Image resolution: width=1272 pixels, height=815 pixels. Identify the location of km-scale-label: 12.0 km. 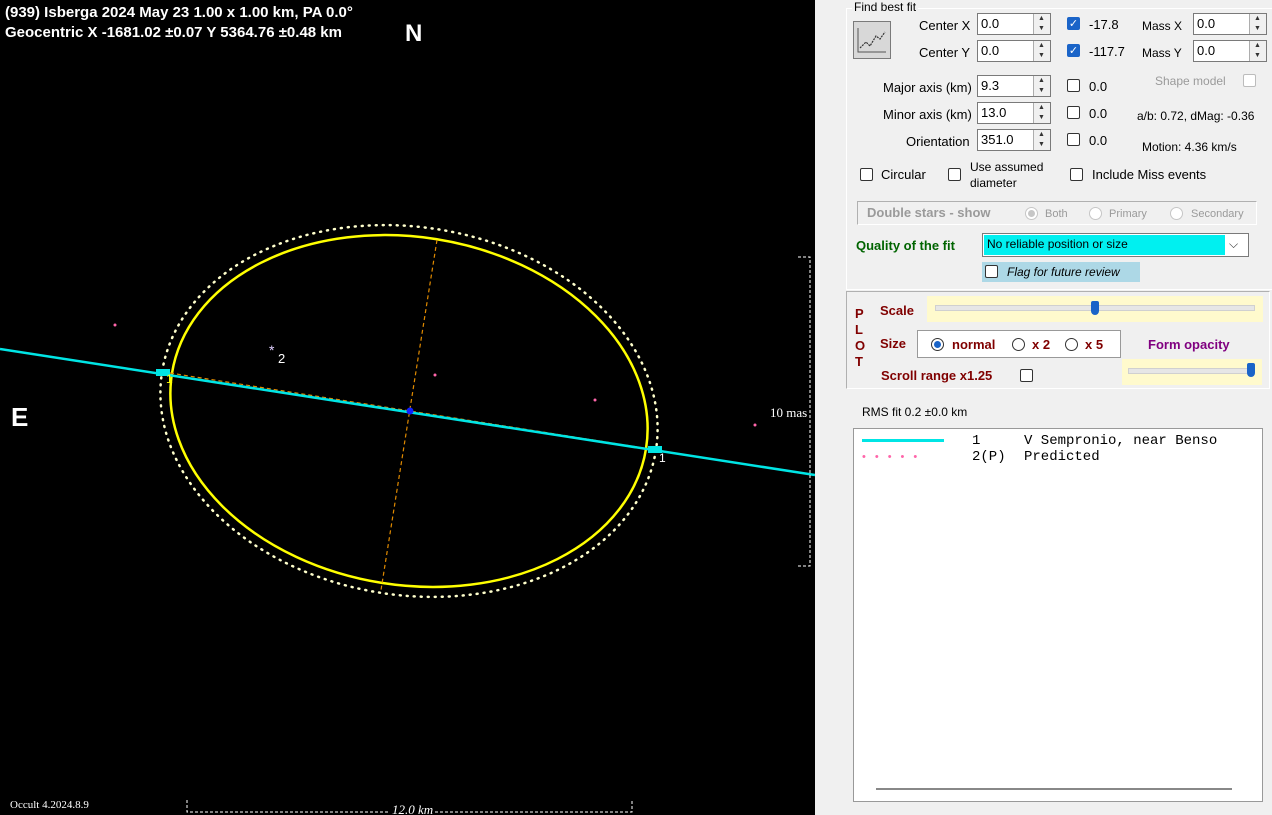
(413, 808).